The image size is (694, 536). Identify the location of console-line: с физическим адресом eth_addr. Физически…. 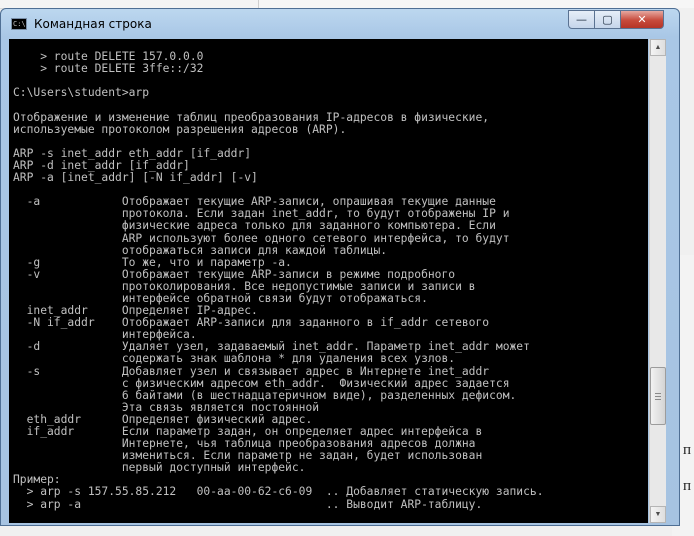
(261, 383).